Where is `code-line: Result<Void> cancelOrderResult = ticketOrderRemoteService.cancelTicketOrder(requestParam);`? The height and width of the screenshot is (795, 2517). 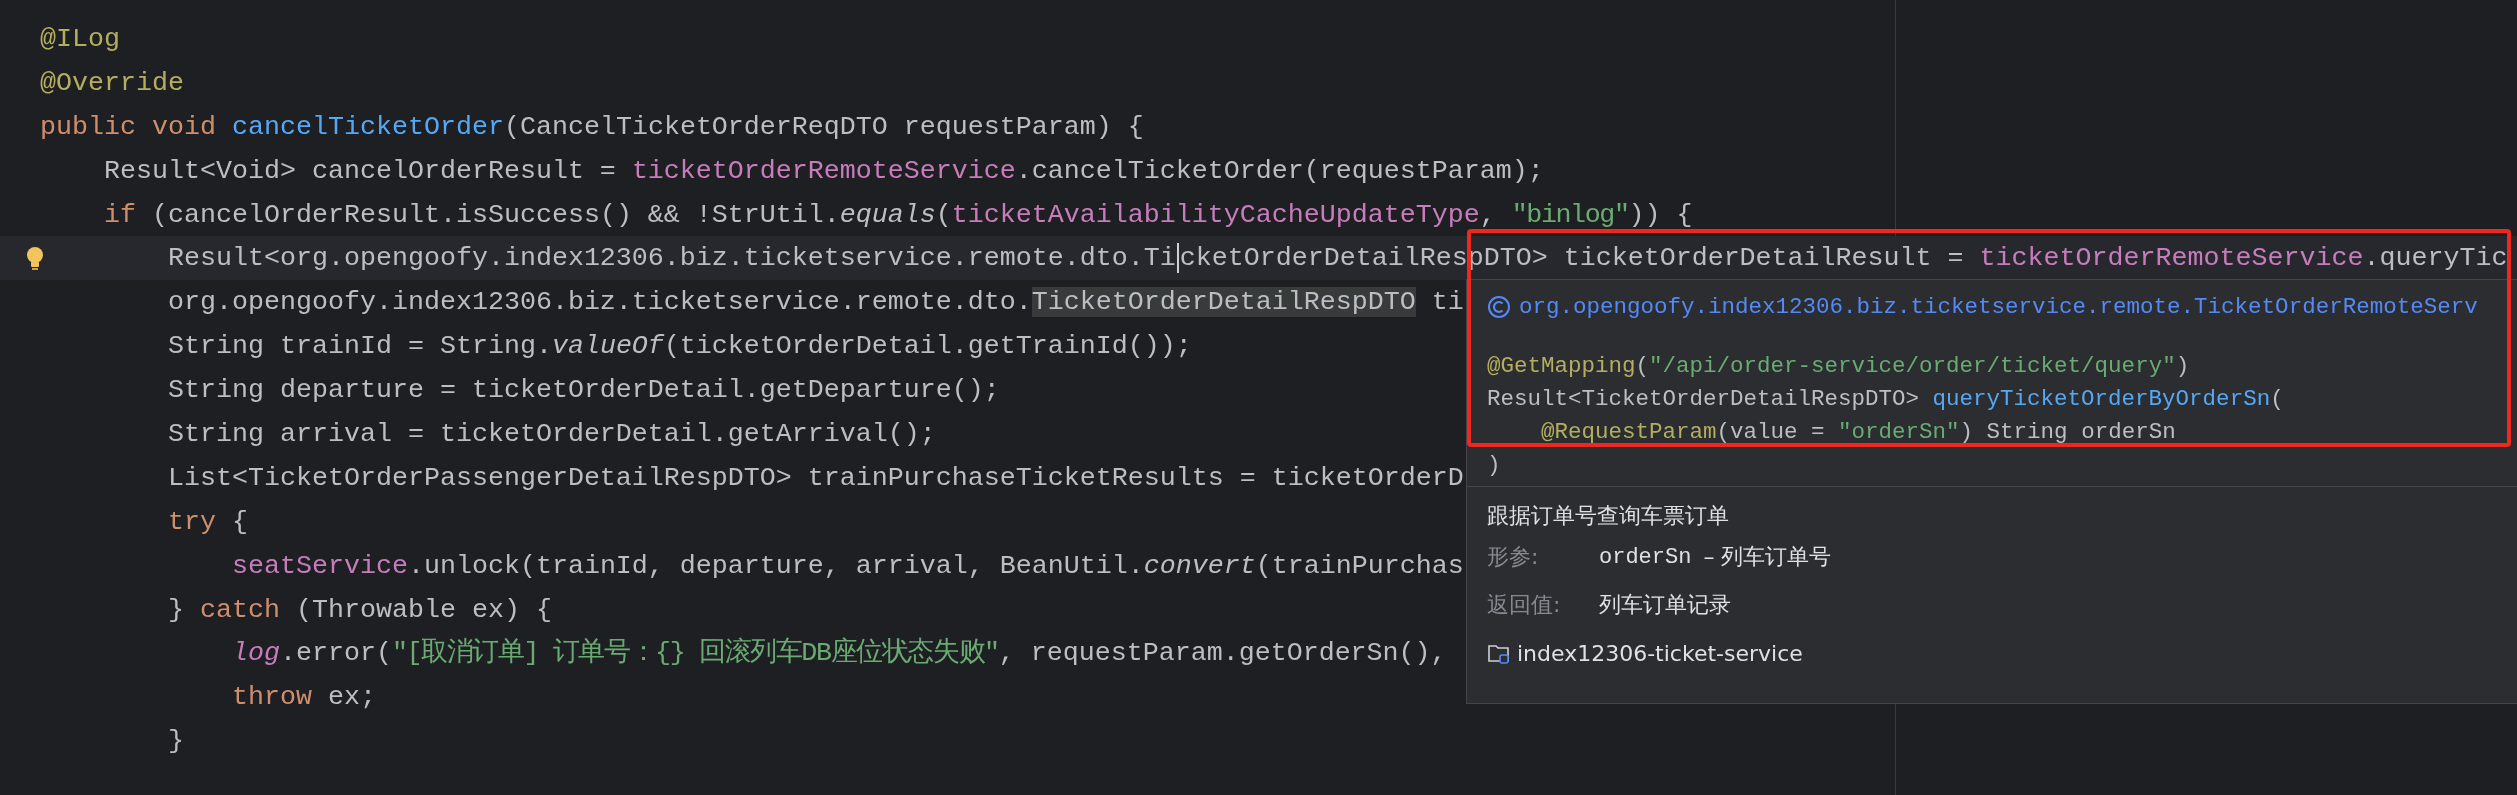
code-line: Result<Void> cancelOrderResult = ticketOrderRemoteService.cancelTicketOrder(requestParam); is located at coordinates (823, 170).